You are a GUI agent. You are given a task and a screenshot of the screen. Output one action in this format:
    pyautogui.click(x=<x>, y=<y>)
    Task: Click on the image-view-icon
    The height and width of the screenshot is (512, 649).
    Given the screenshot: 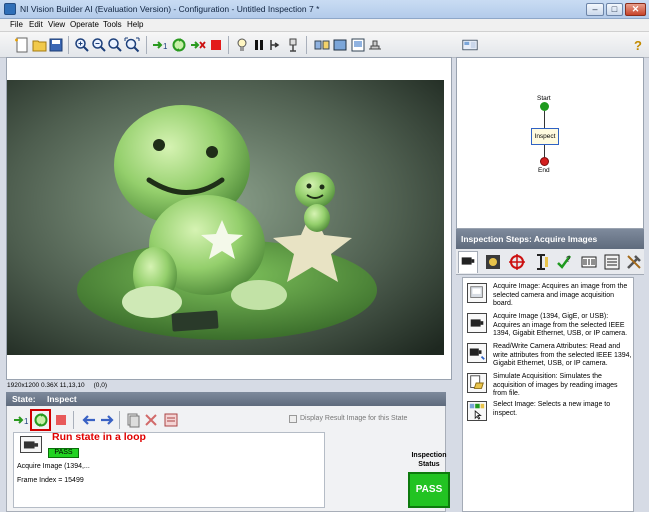 What is the action you would take?
    pyautogui.click(x=340, y=45)
    